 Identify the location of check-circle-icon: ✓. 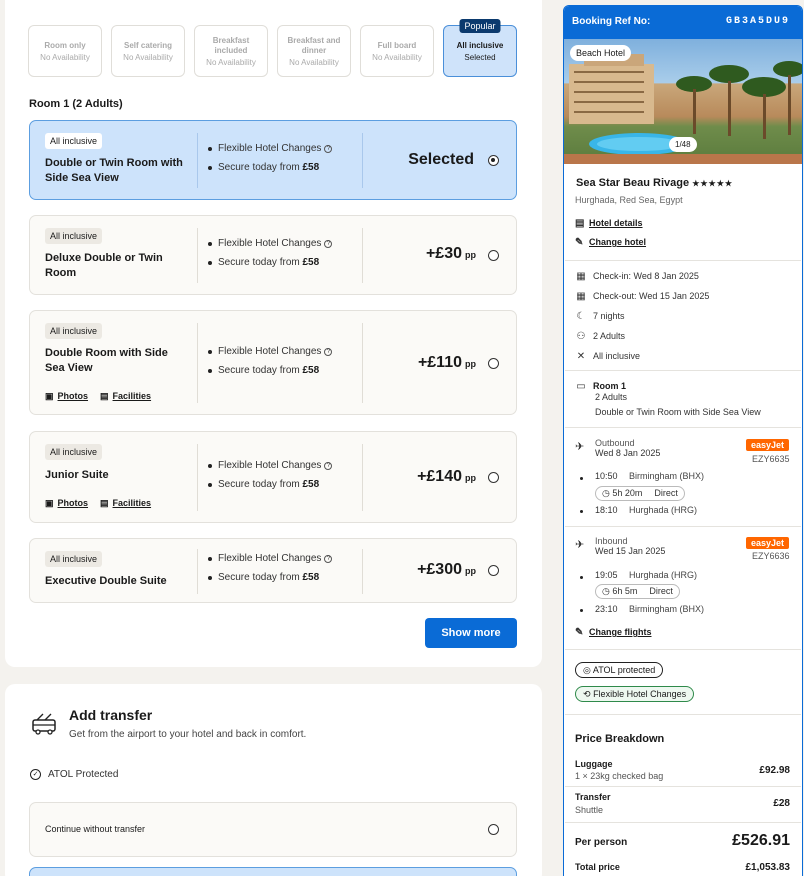
(35, 774).